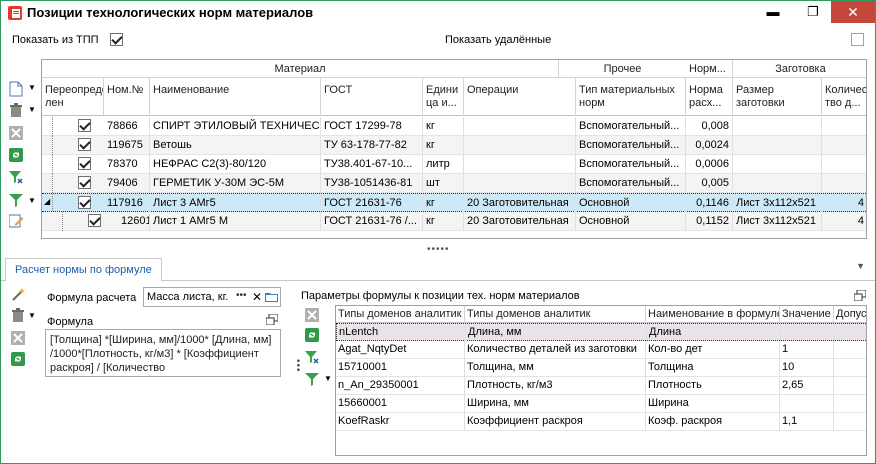  What do you see at coordinates (555, 350) in the screenshot?
I see `params-cell-domain_type2: Количество деталей из заготовки` at bounding box center [555, 350].